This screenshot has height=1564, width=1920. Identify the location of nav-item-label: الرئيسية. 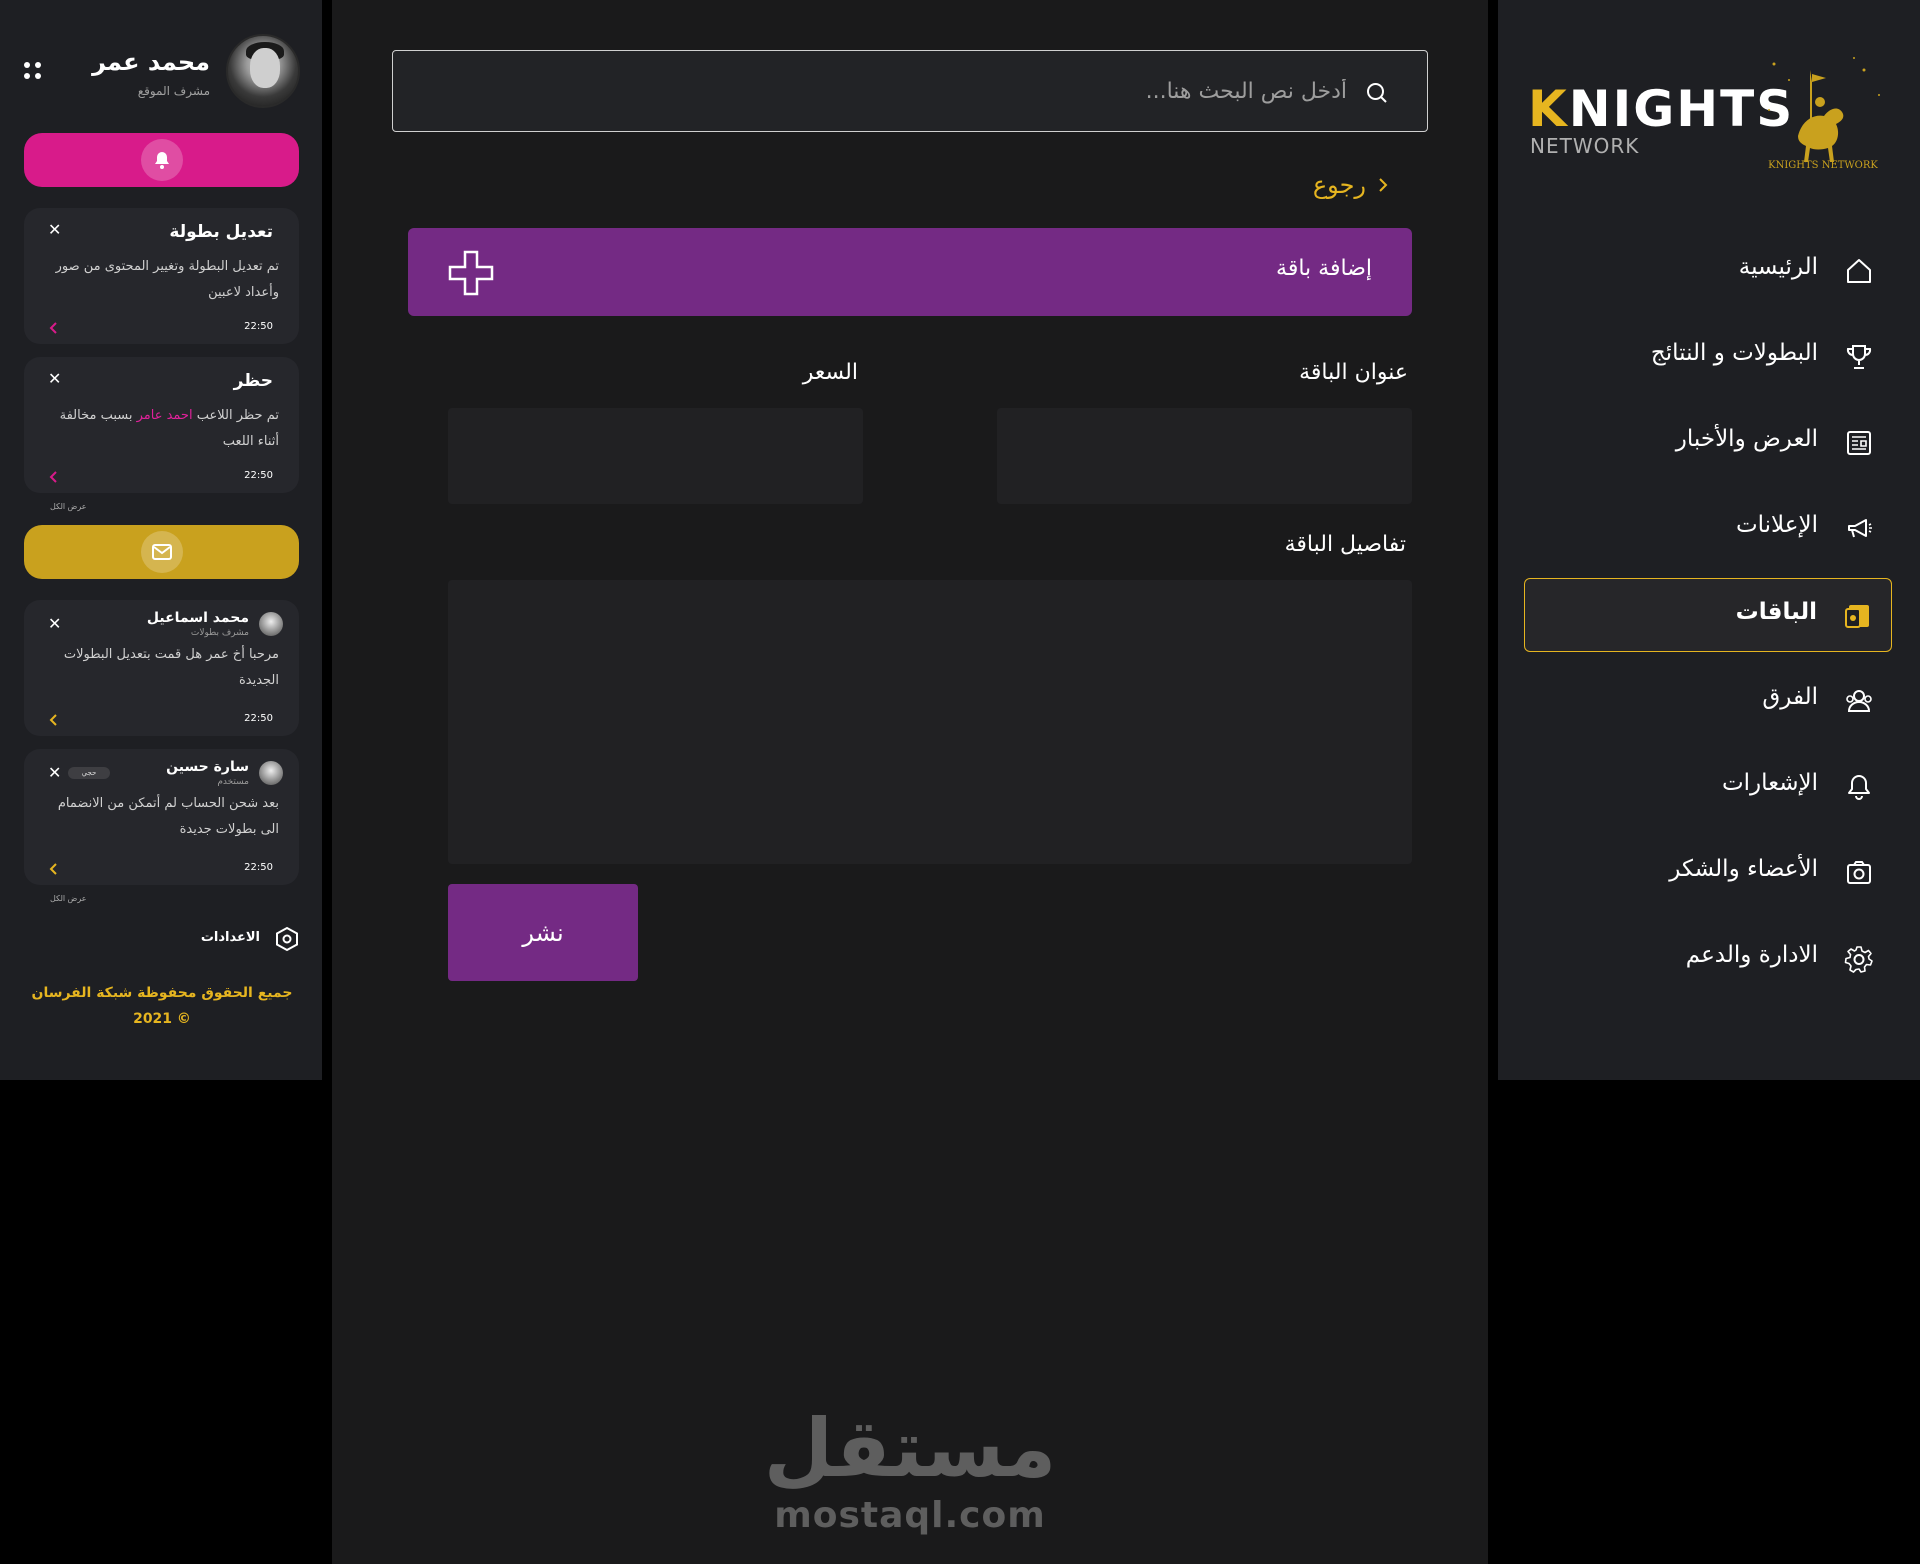
(1778, 267).